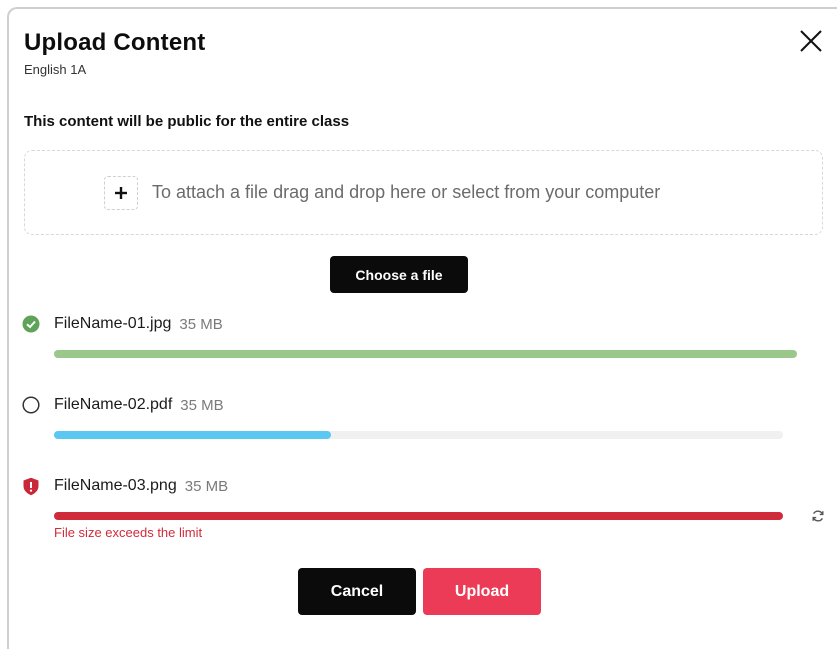 This screenshot has height=649, width=837. Describe the element at coordinates (115, 485) in the screenshot. I see `file-name: FileName-03.png` at that location.